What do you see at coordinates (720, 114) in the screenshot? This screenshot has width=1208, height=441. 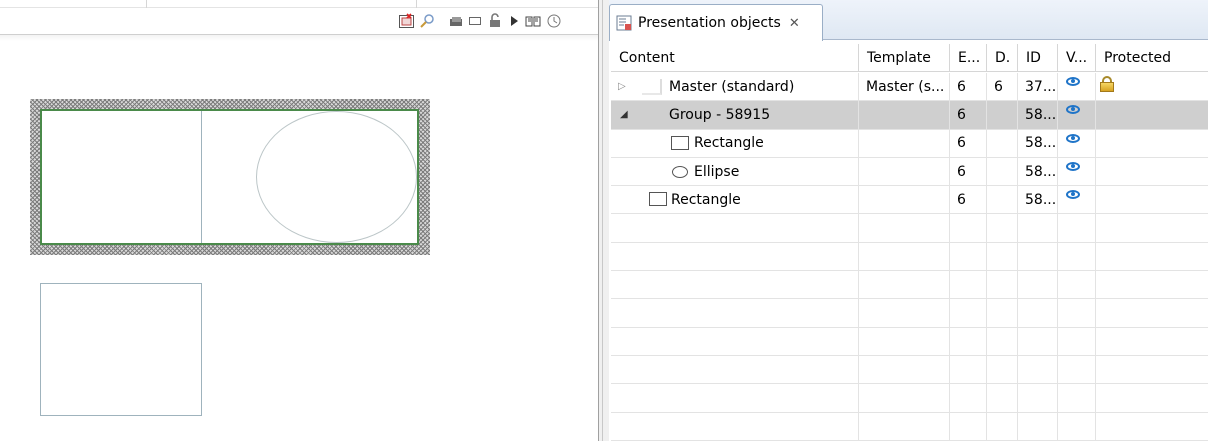 I see `row-content-label: Group - 58915` at bounding box center [720, 114].